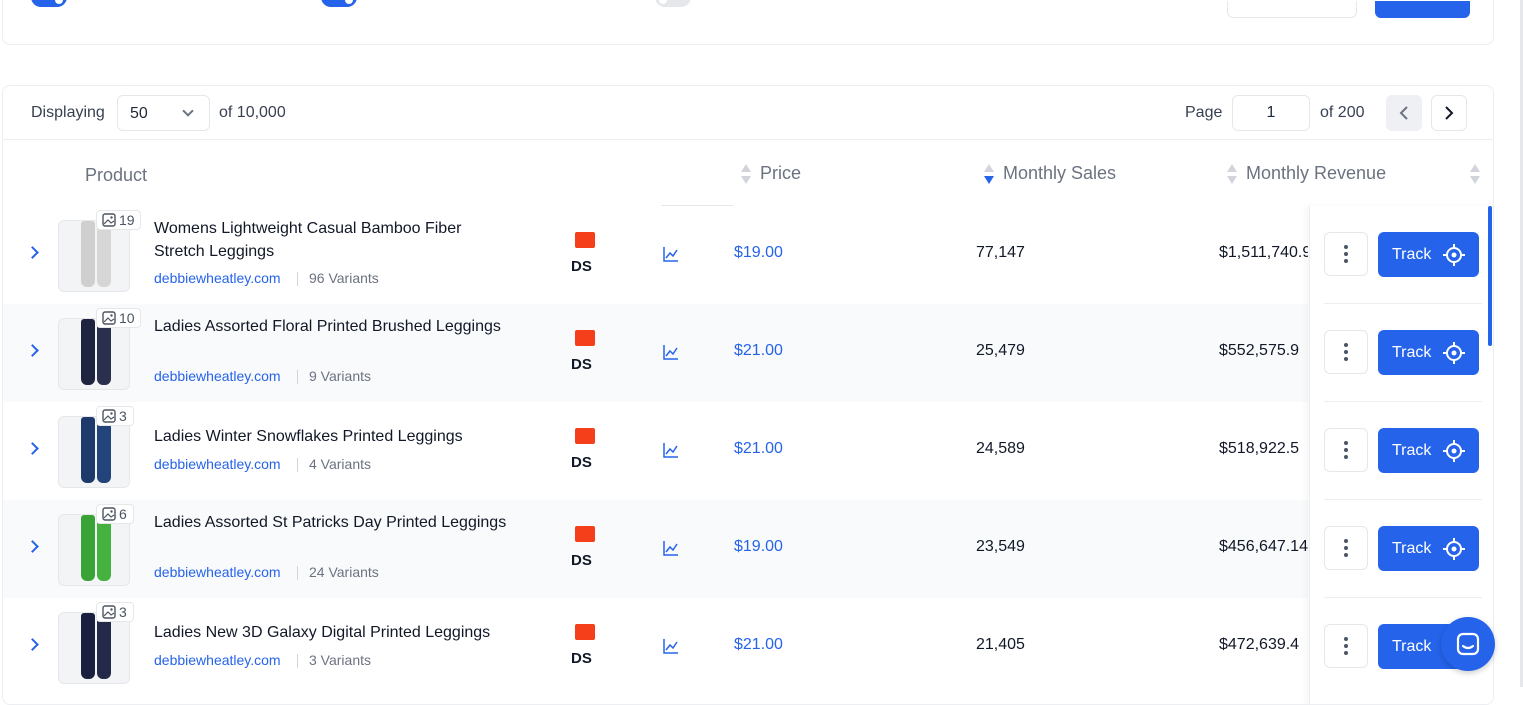  I want to click on chat-launcher-button, so click(1468, 644).